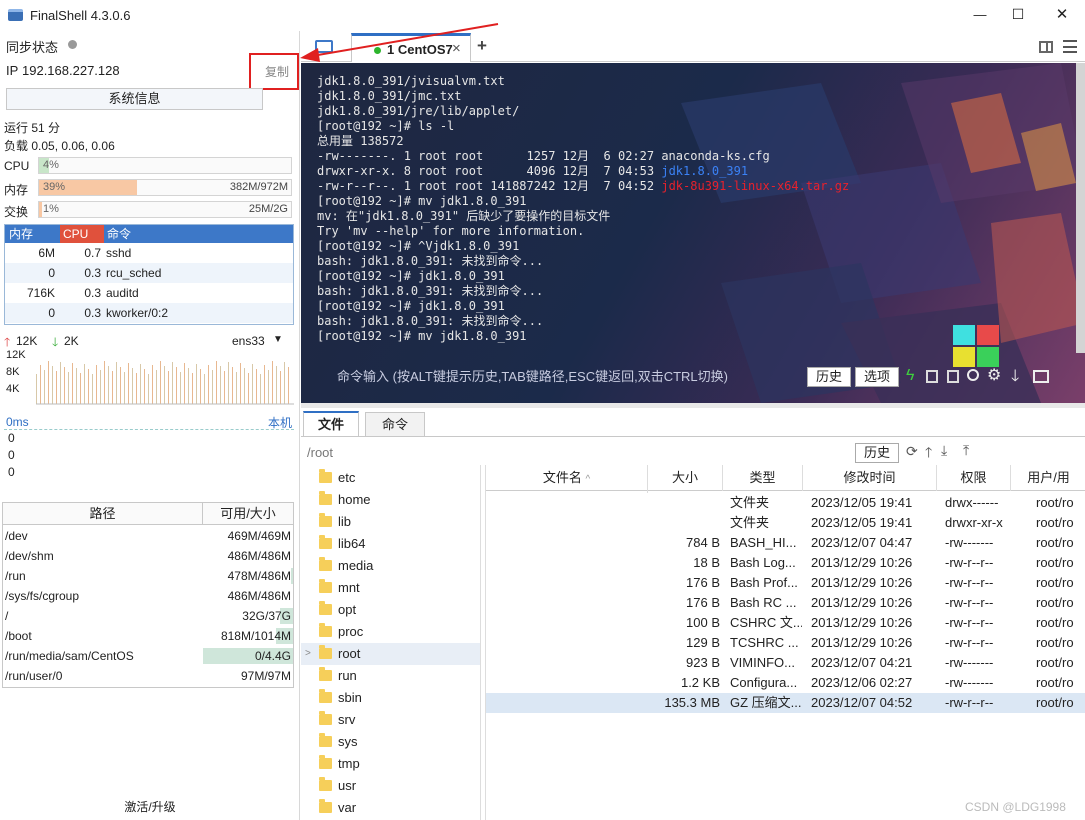  I want to click on tree-item: lib64, so click(342, 544).